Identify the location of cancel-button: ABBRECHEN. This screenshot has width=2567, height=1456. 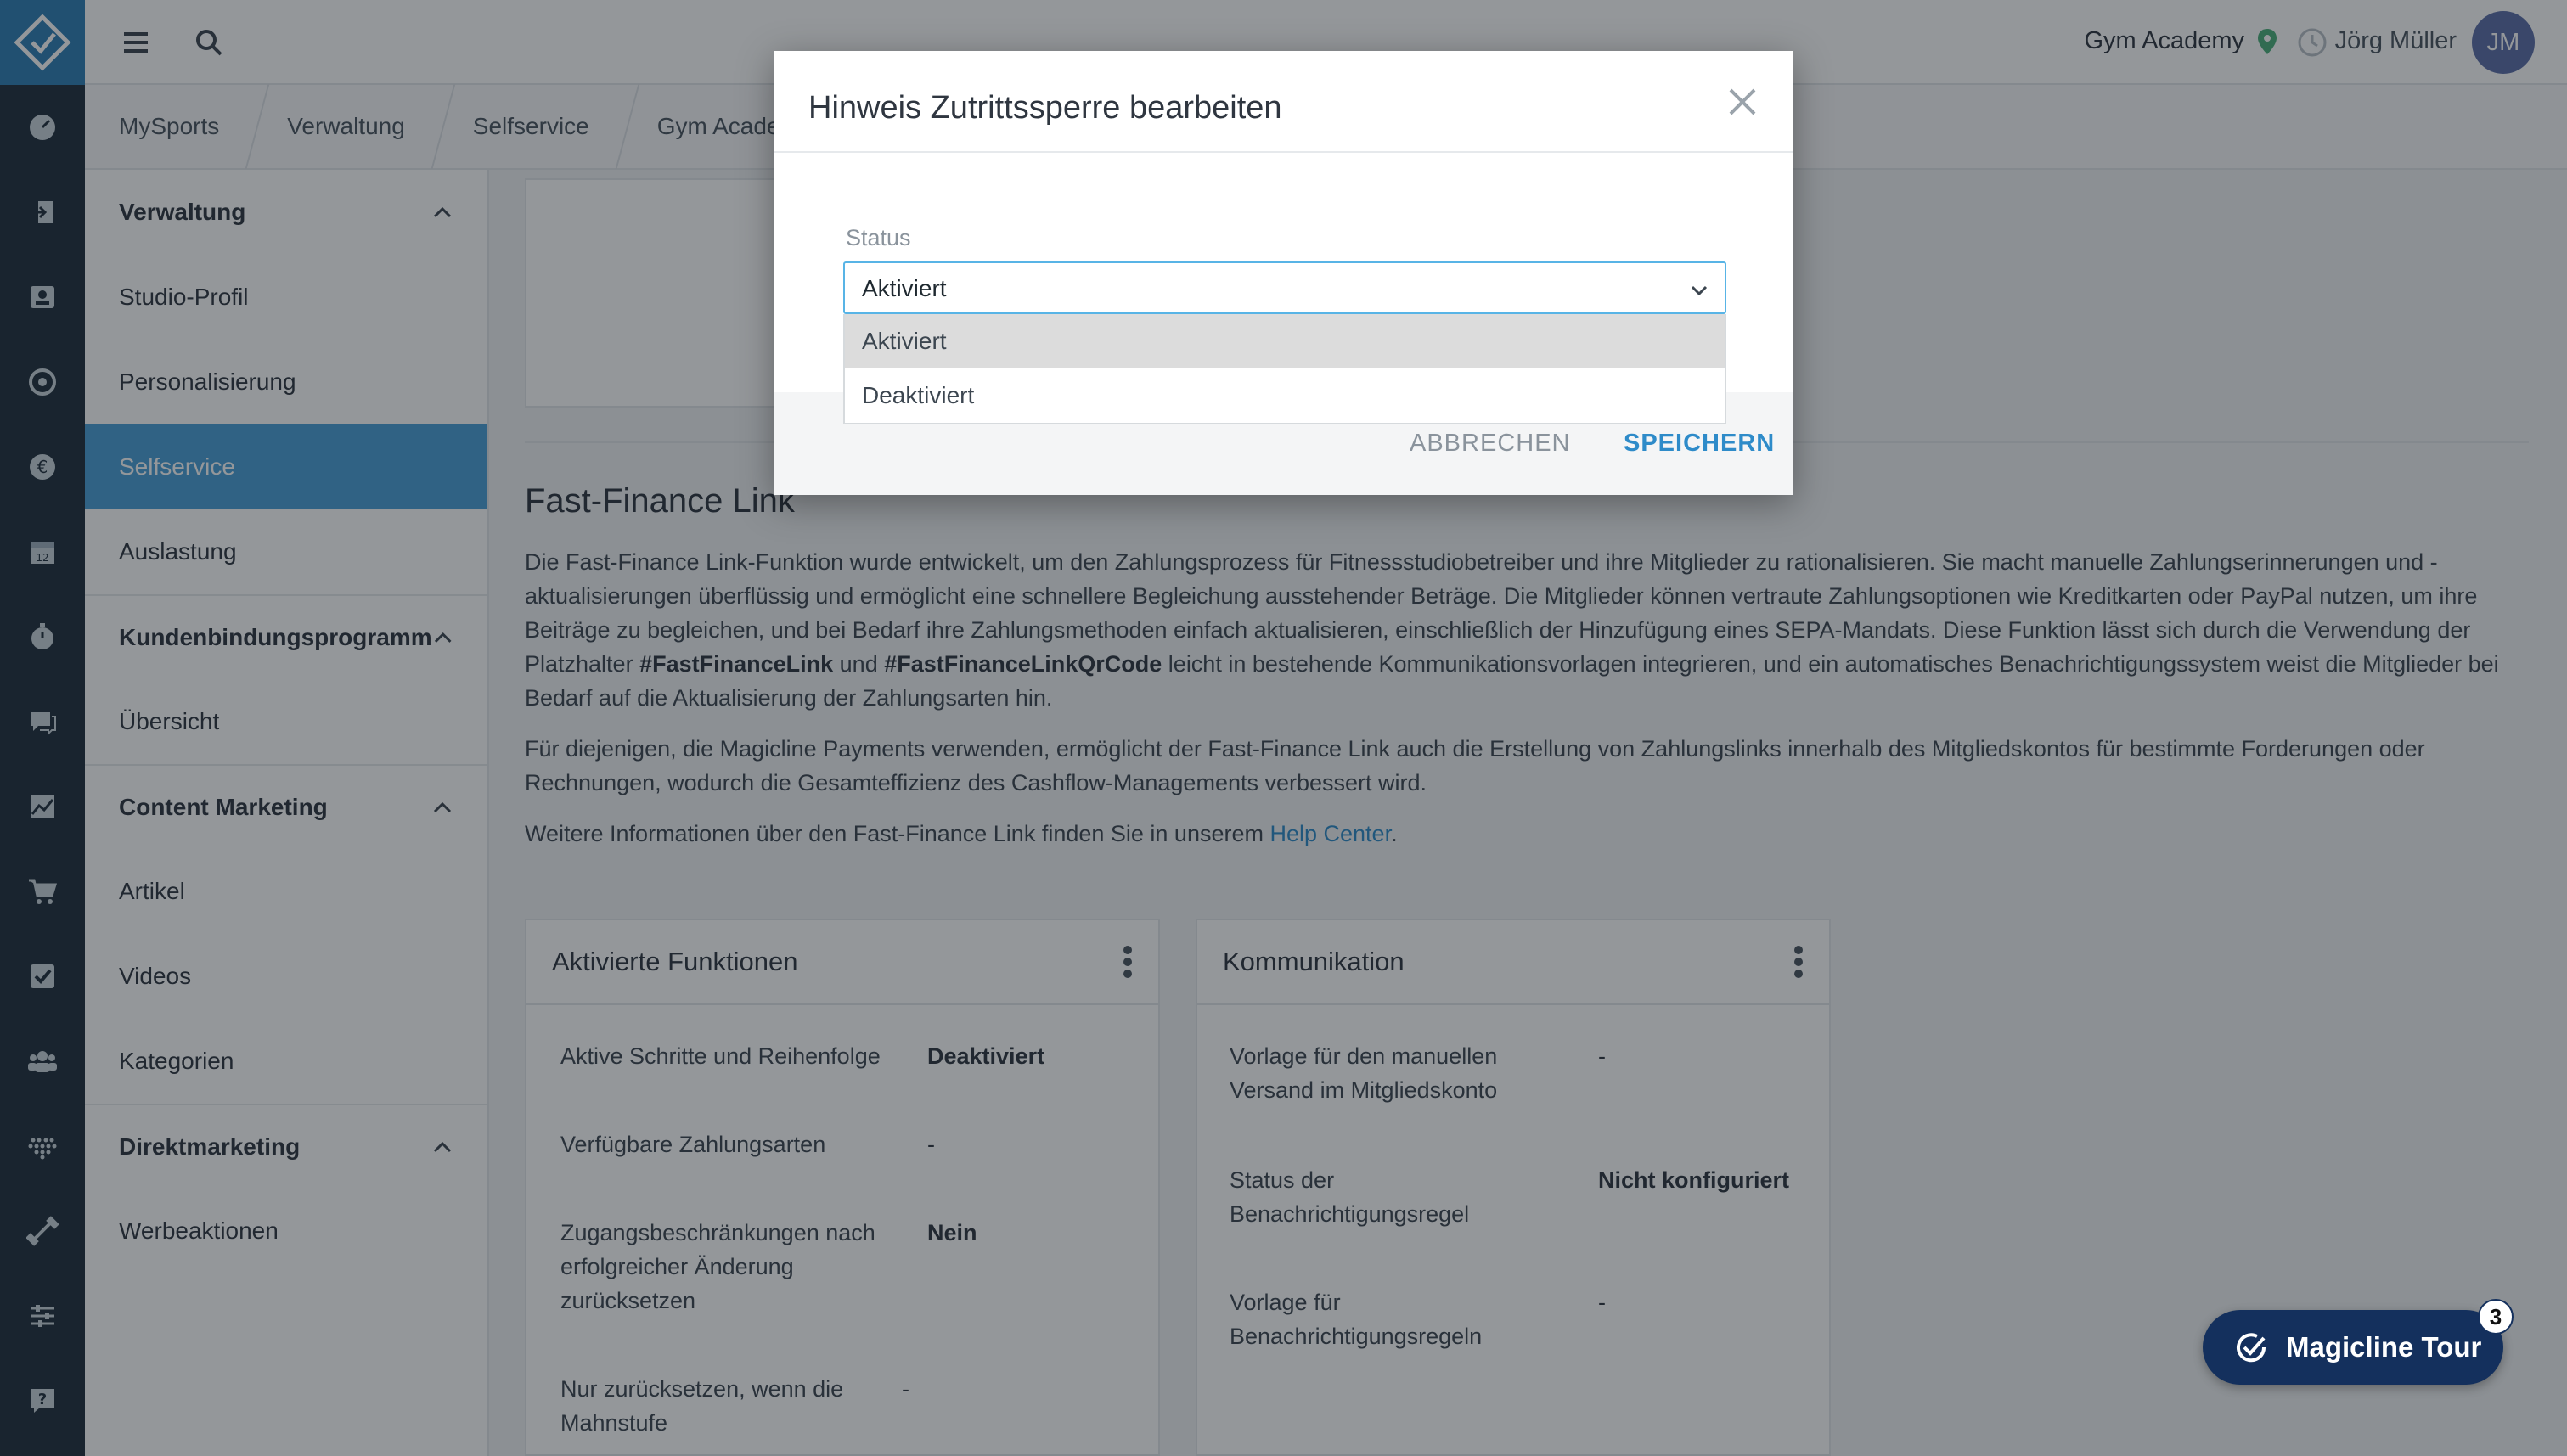
(1490, 444).